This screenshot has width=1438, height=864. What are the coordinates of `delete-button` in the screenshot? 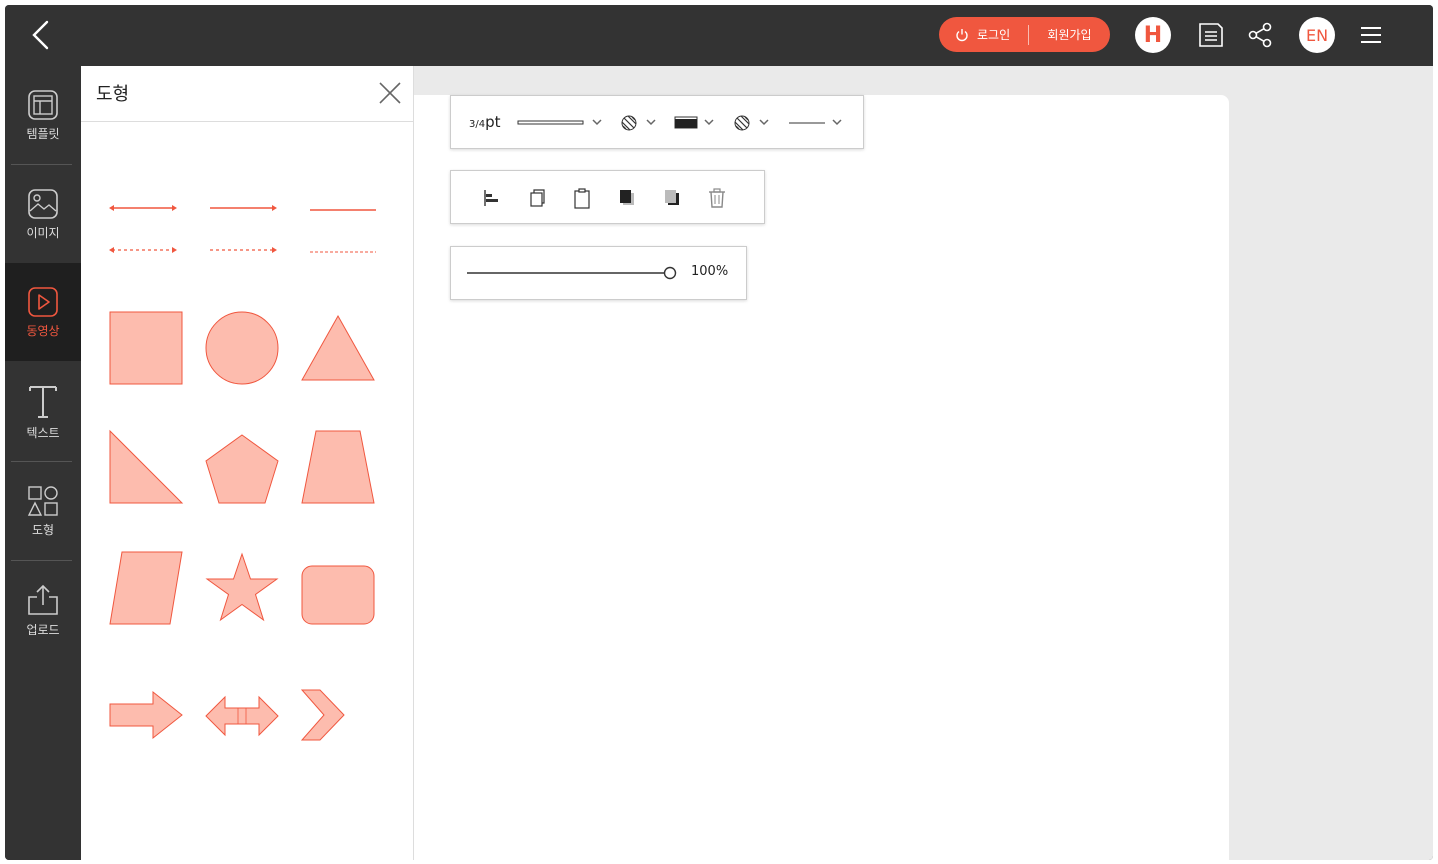 It's located at (717, 198).